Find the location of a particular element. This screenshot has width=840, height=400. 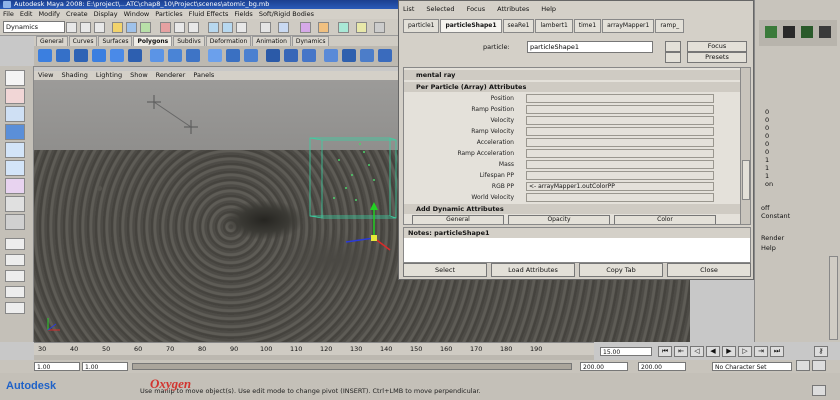

render-current-icon is located at coordinates (213, 27).